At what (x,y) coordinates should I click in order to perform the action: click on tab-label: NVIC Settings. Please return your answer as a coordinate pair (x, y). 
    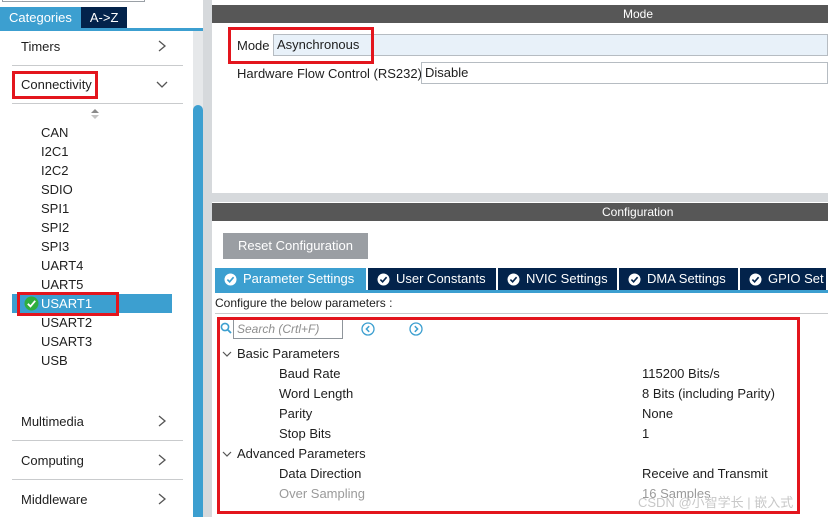
    Looking at the image, I should click on (567, 278).